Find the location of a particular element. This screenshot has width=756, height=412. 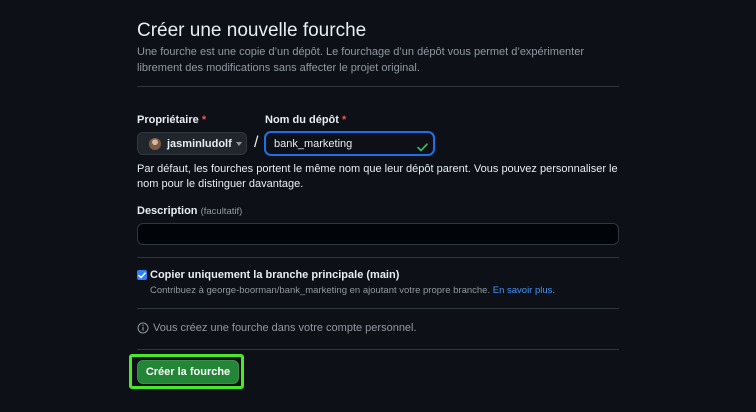

avatar is located at coordinates (155, 143).